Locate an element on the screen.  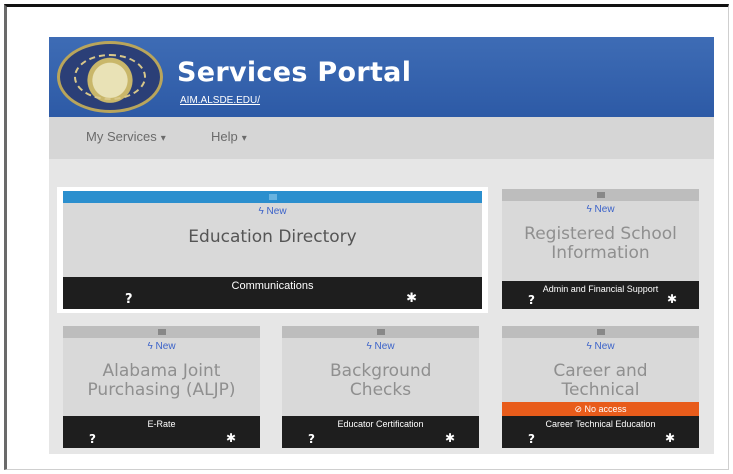
tile-category: Career Technical Education is located at coordinates (600, 424).